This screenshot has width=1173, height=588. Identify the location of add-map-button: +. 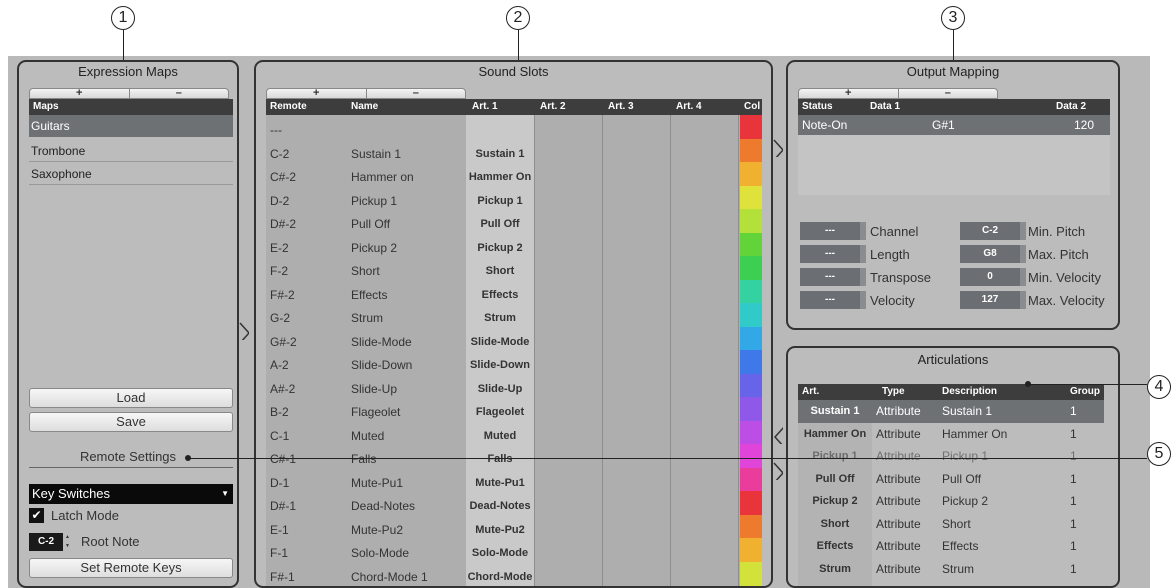
(79, 93).